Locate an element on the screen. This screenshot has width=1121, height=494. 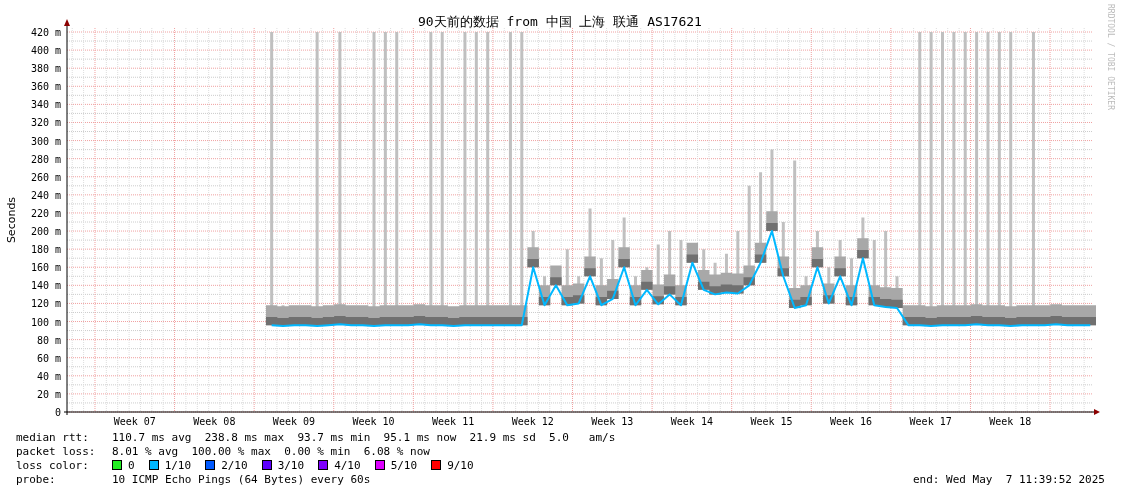
y-tick-label: 380 m is located at coordinates (45, 69).